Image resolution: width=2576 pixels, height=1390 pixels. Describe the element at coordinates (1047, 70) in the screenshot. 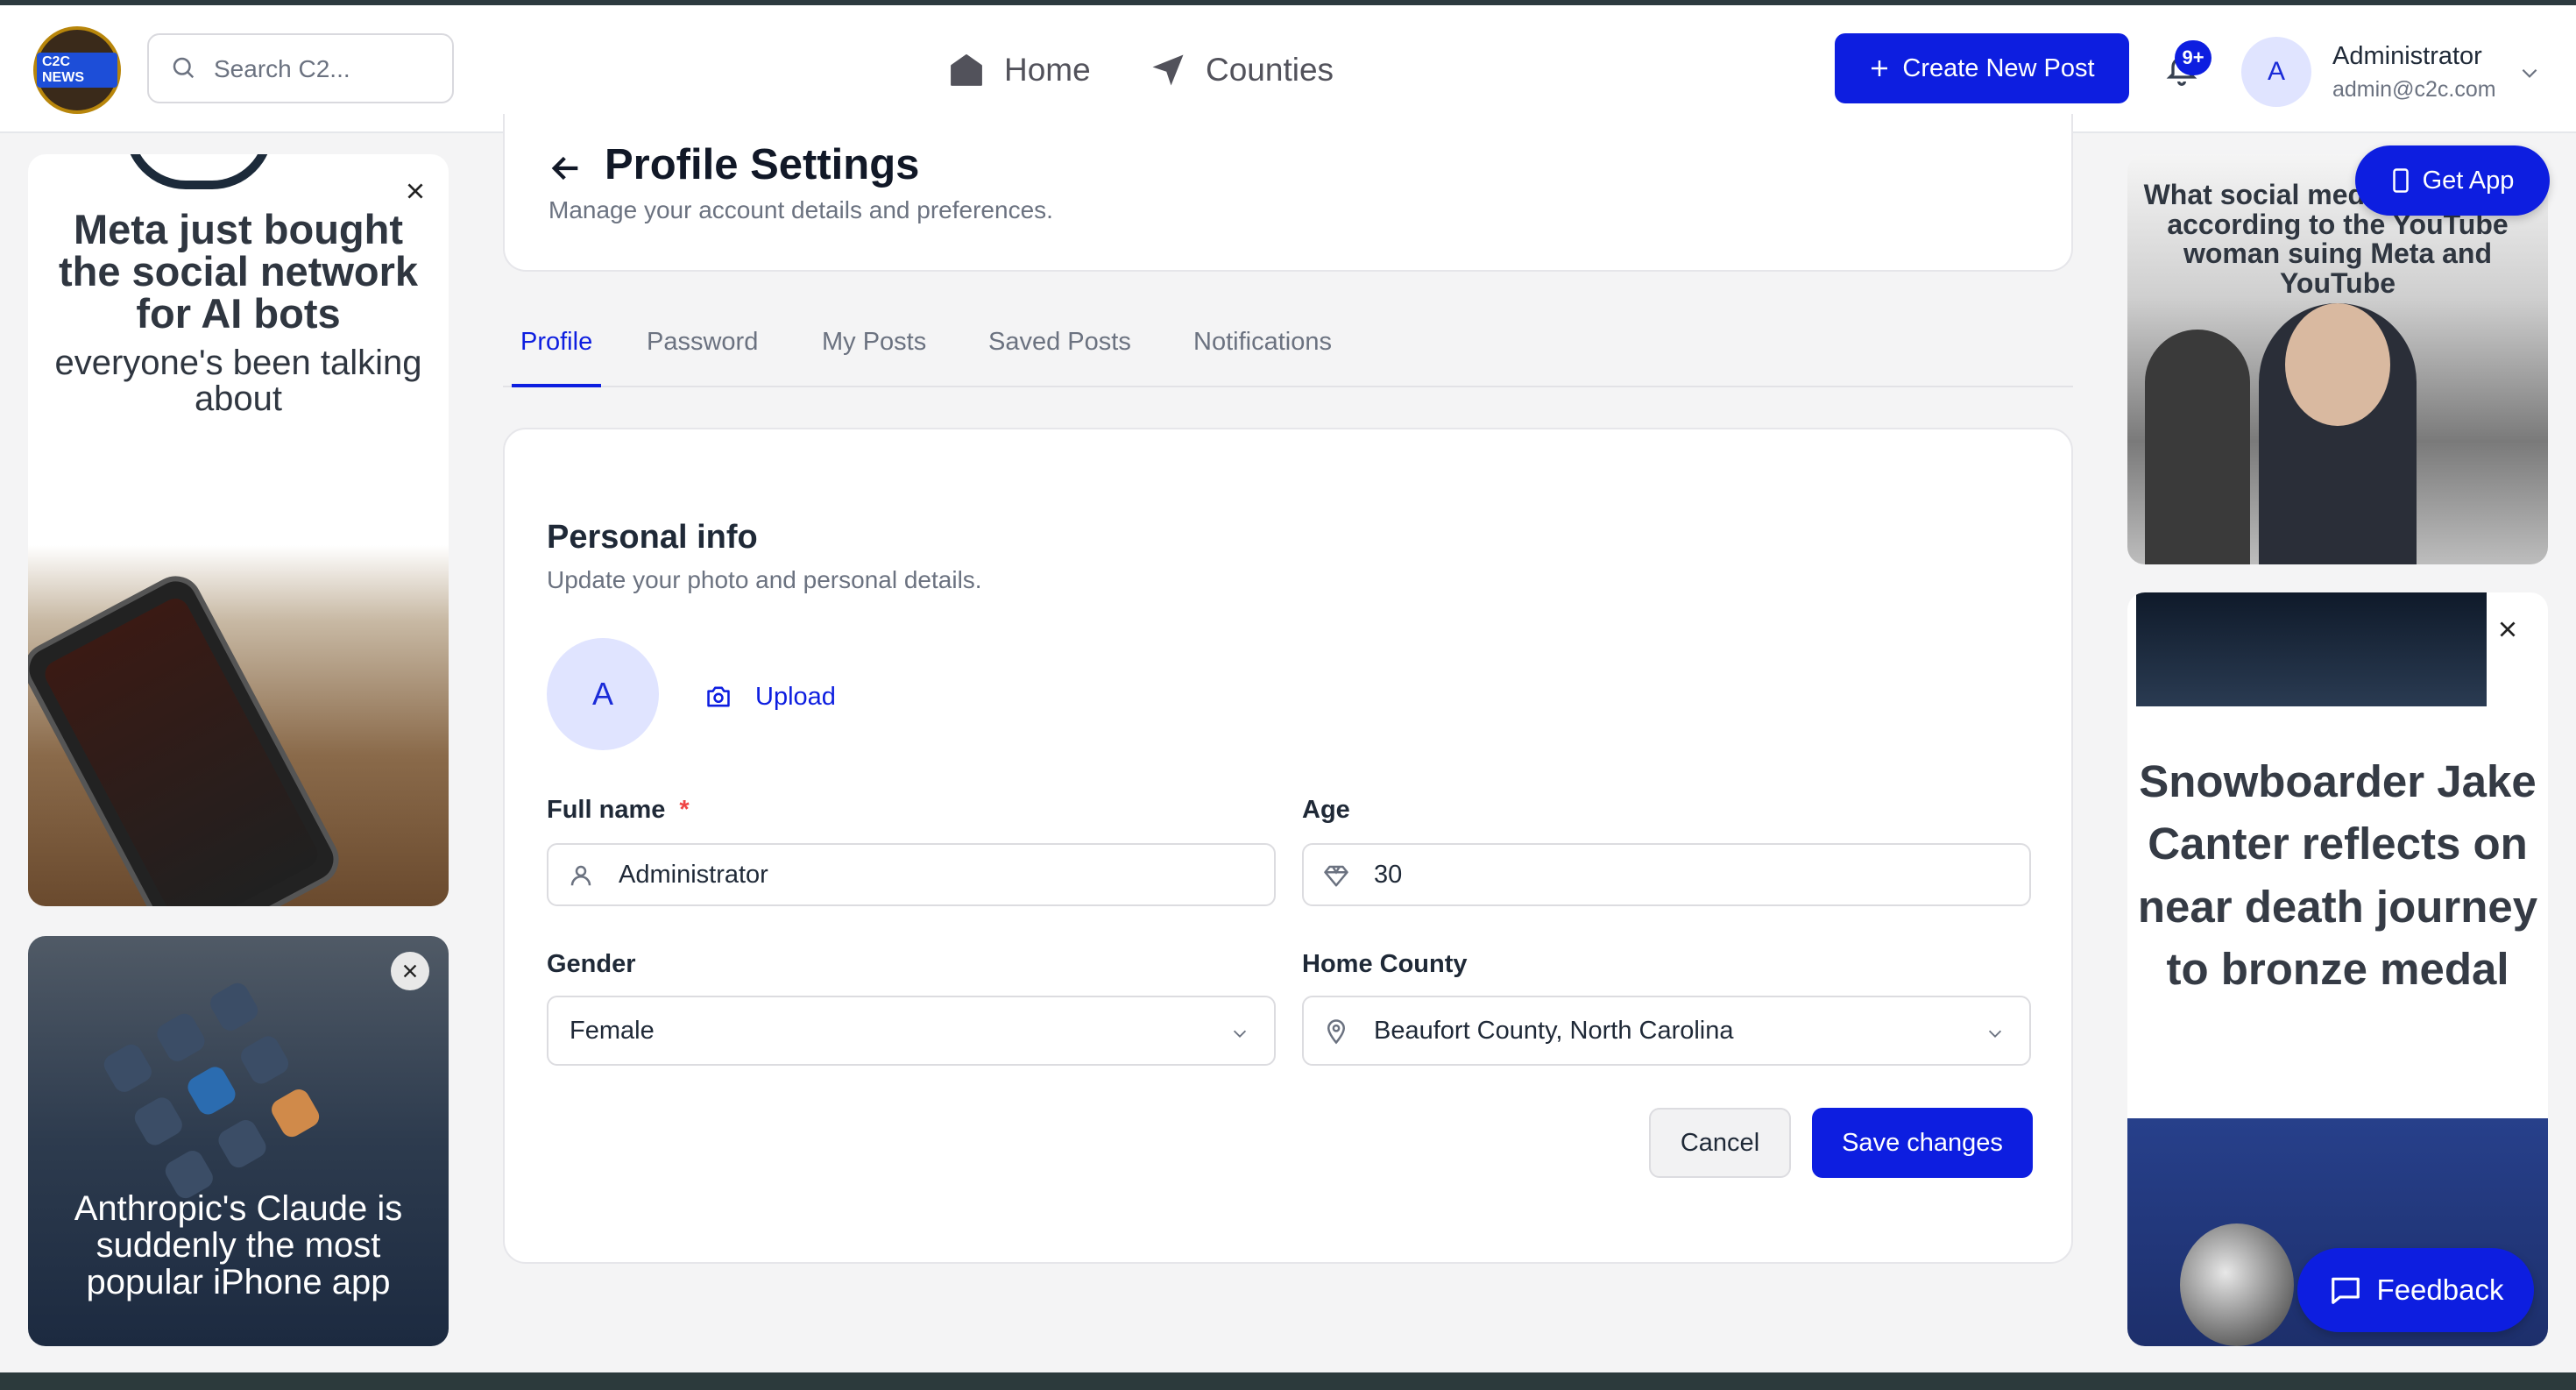

I see `nav-home-label: Home` at that location.